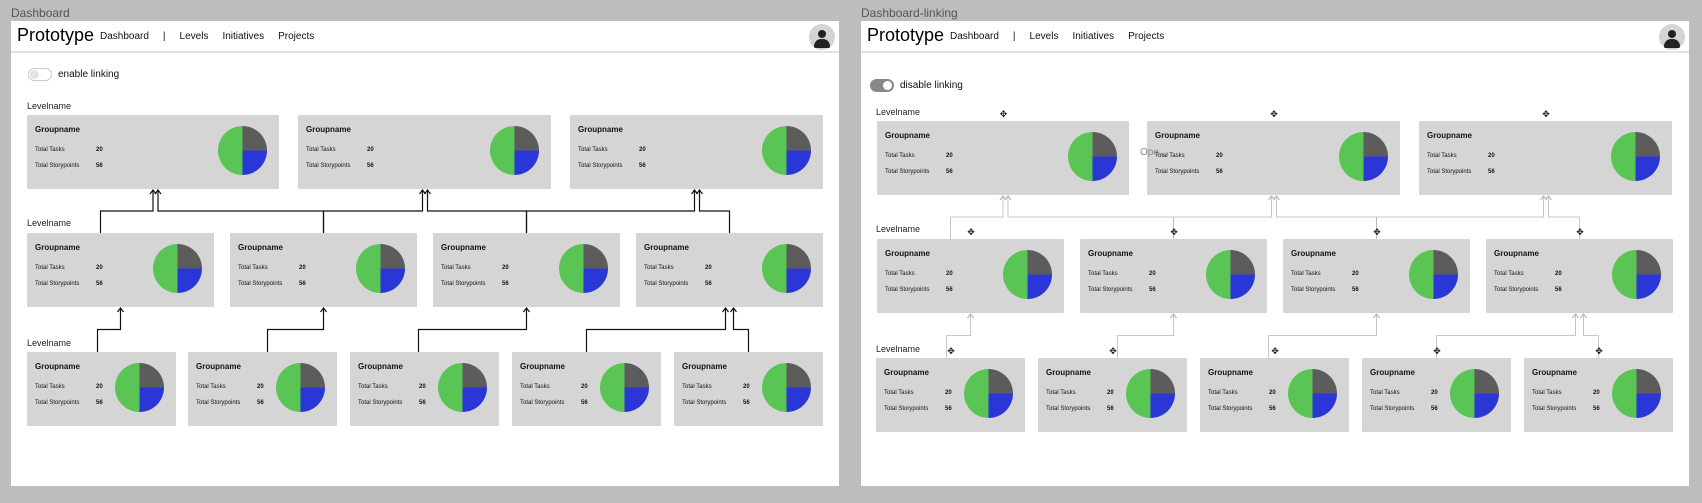 Image resolution: width=1702 pixels, height=503 pixels. Describe the element at coordinates (40, 13) in the screenshot. I see `frame-label-dashboard: Dashboard` at that location.